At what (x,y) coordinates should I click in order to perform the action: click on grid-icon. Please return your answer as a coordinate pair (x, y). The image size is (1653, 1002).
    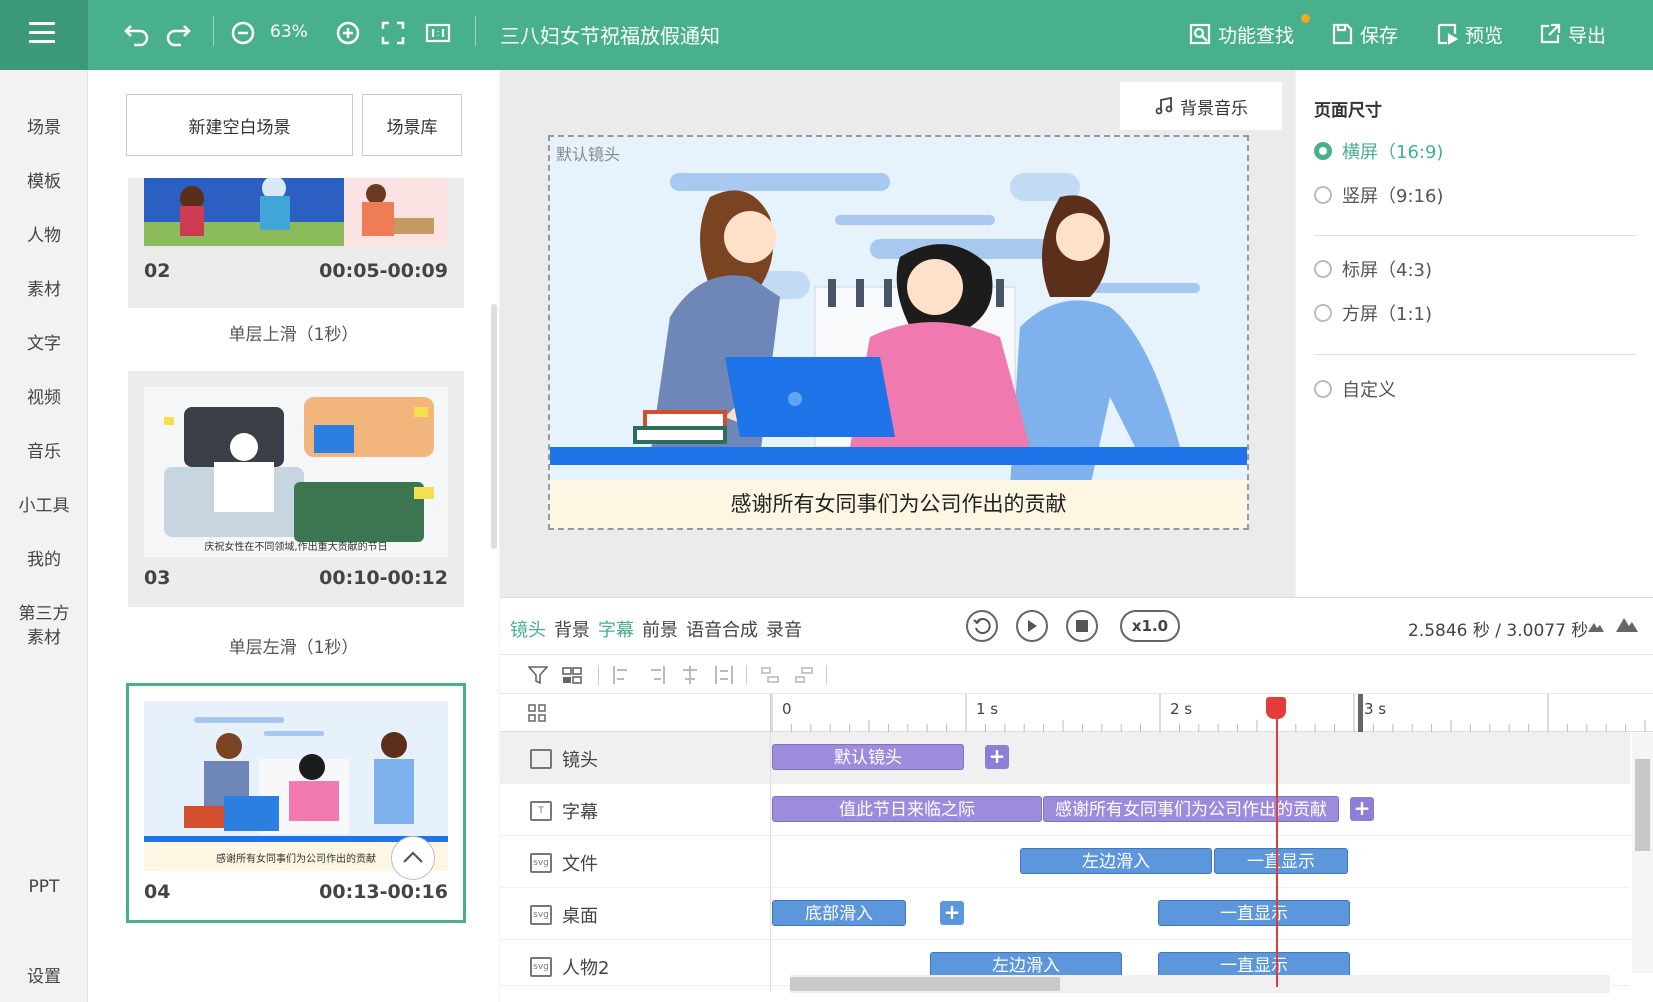
    Looking at the image, I should click on (537, 713).